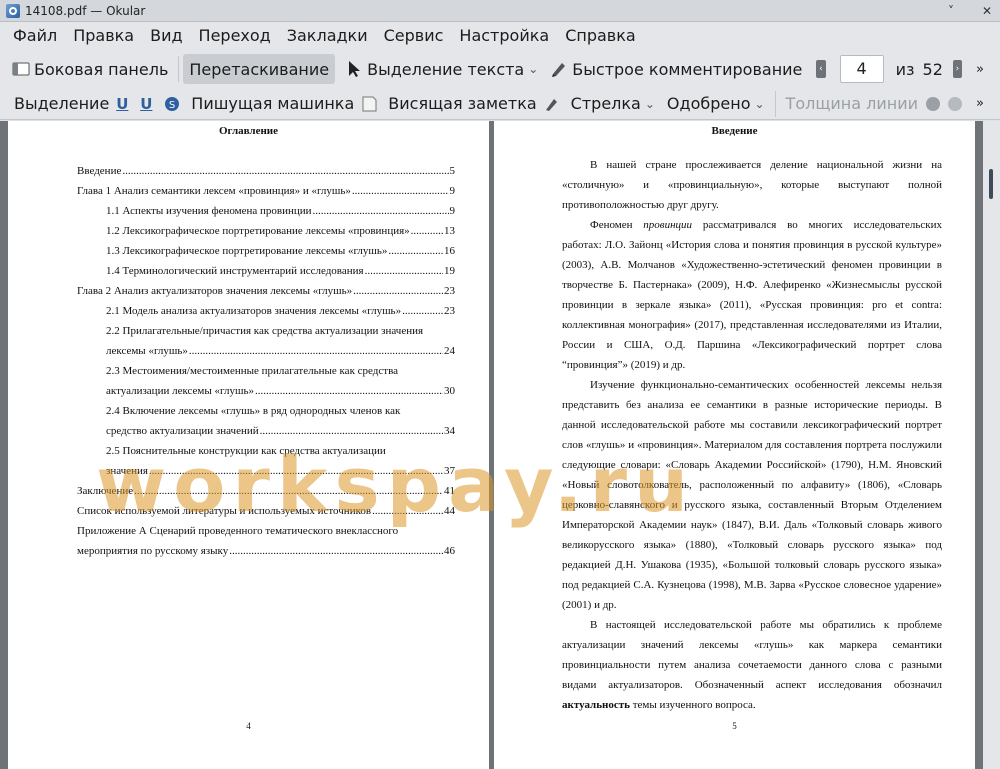 This screenshot has height=769, width=1000. What do you see at coordinates (449, 431) in the screenshot?
I see `toc-page-number: 34` at bounding box center [449, 431].